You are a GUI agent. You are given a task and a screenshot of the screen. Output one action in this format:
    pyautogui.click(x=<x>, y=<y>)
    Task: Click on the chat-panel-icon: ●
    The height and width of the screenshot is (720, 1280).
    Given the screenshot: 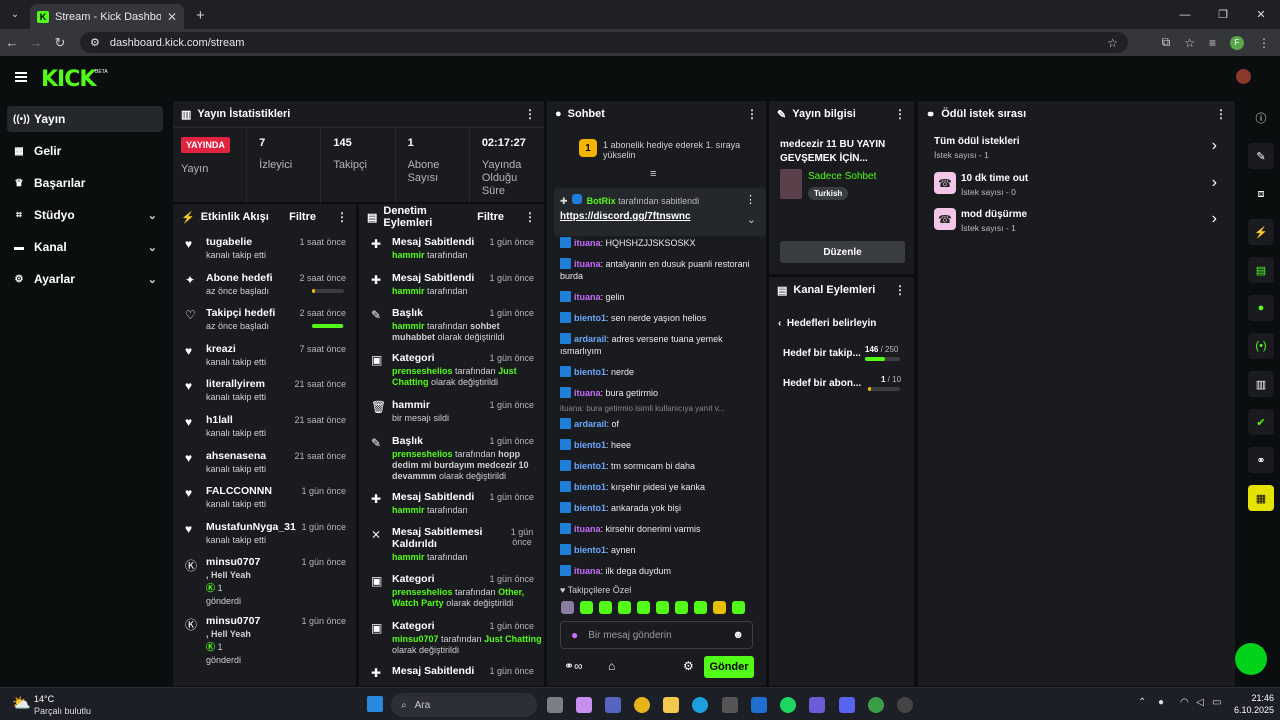 What is the action you would take?
    pyautogui.click(x=1261, y=308)
    